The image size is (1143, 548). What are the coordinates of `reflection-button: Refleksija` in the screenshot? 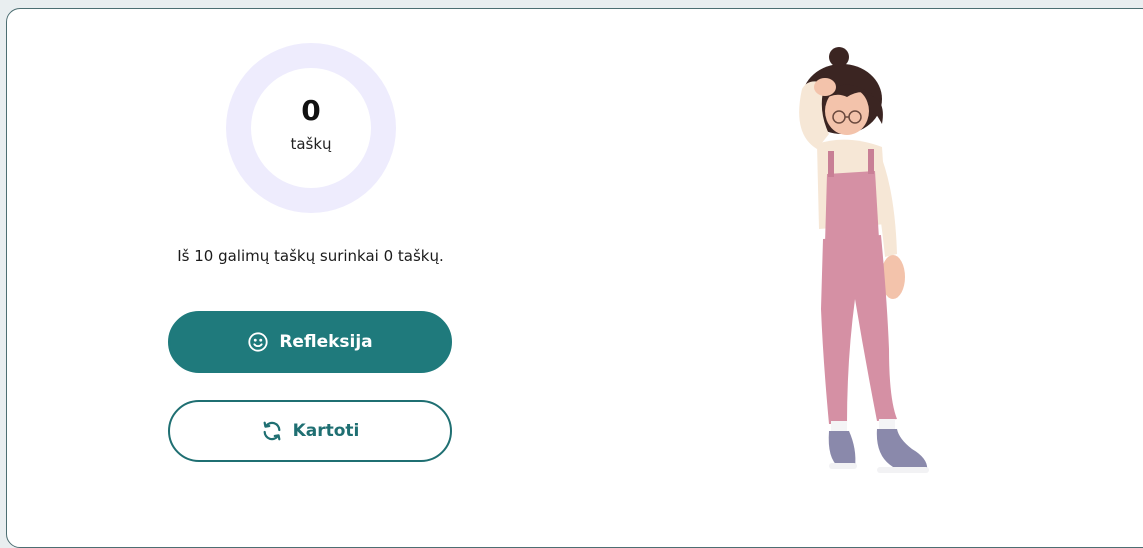 It's located at (310, 342).